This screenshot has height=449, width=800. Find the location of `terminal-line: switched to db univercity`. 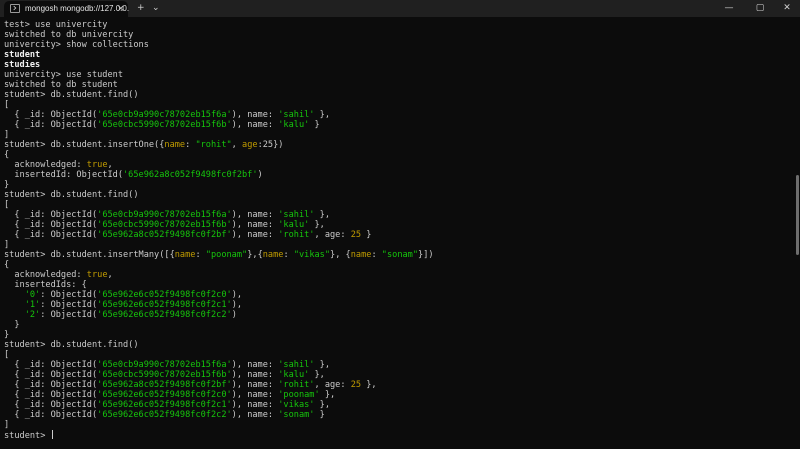

terminal-line: switched to db univercity is located at coordinates (397, 35).